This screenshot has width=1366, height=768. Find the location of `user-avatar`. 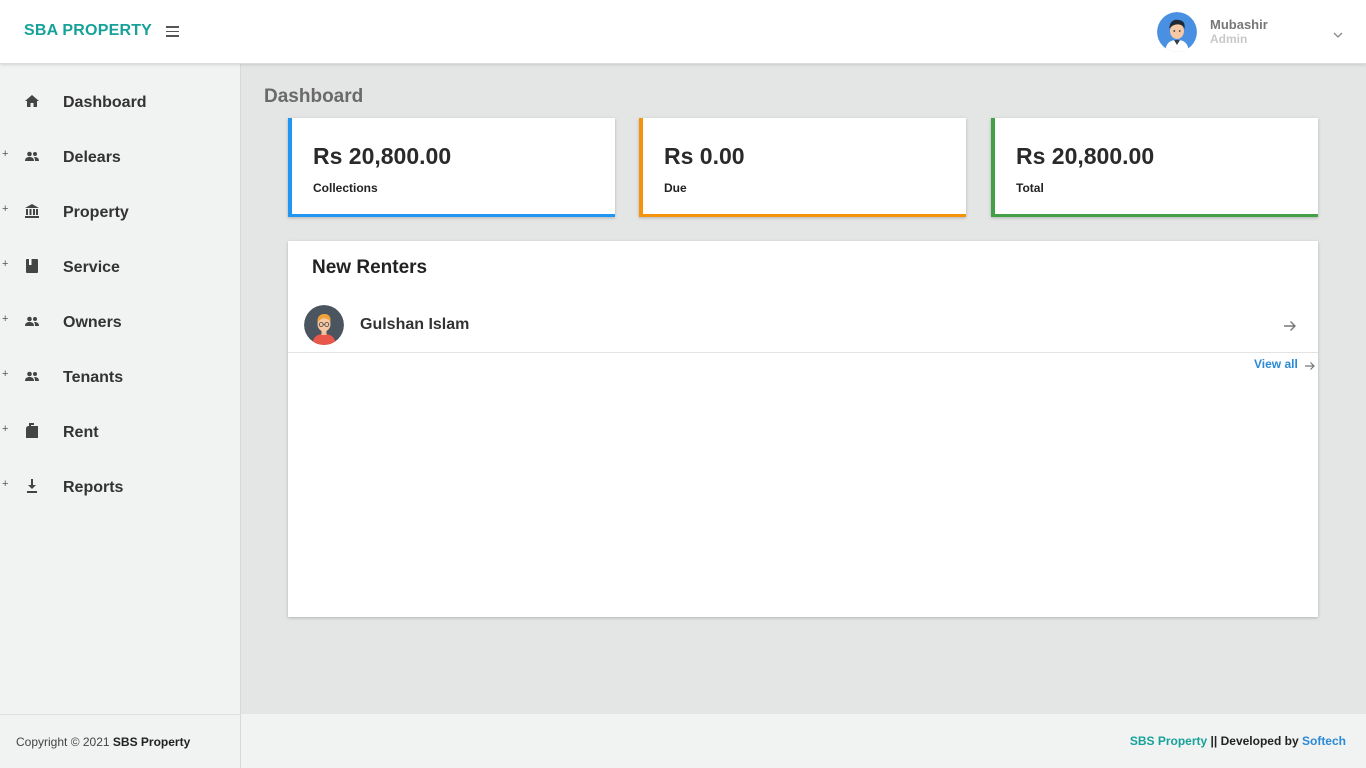

user-avatar is located at coordinates (1177, 32).